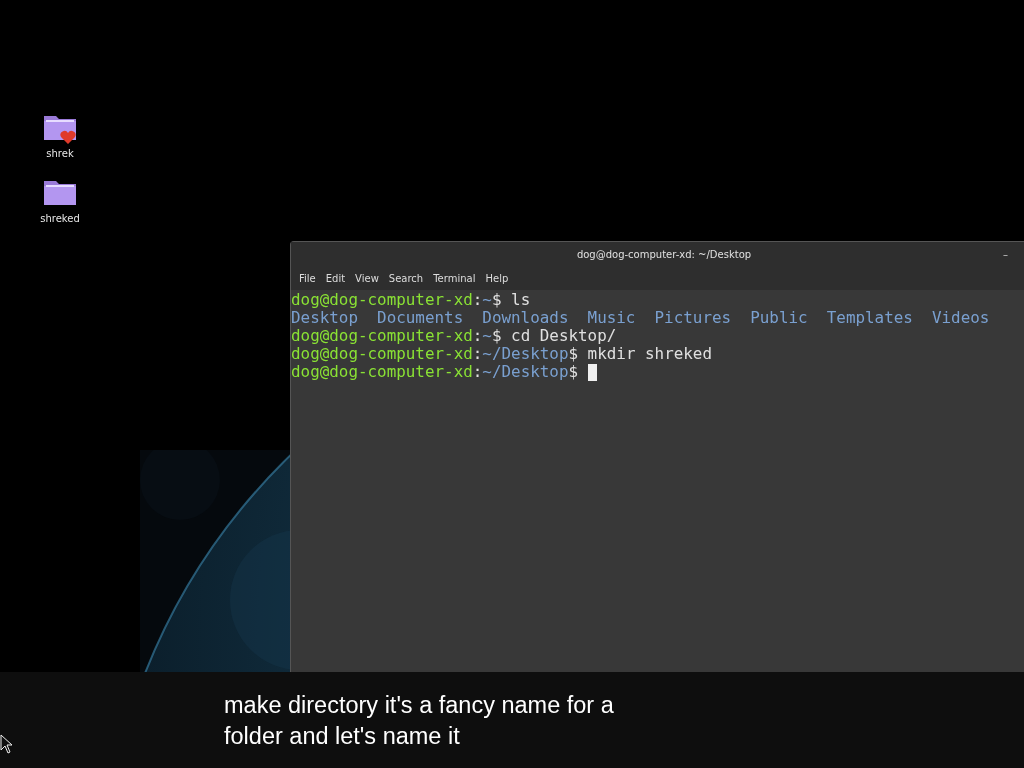  What do you see at coordinates (1005, 254) in the screenshot?
I see `minimize-button: –` at bounding box center [1005, 254].